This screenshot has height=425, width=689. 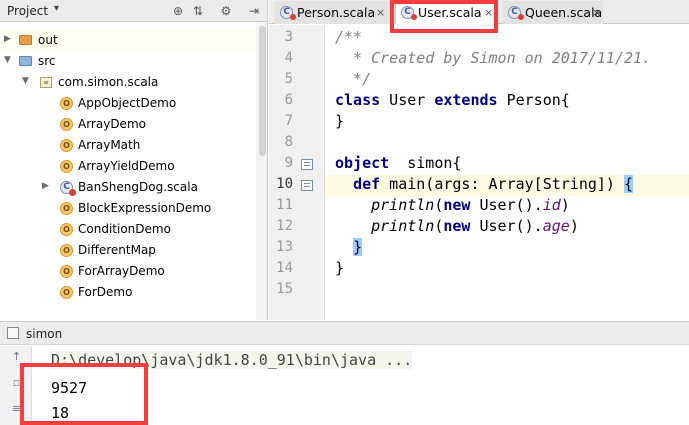 What do you see at coordinates (502, 184) in the screenshot?
I see `code-text: main(args: Array[String])` at bounding box center [502, 184].